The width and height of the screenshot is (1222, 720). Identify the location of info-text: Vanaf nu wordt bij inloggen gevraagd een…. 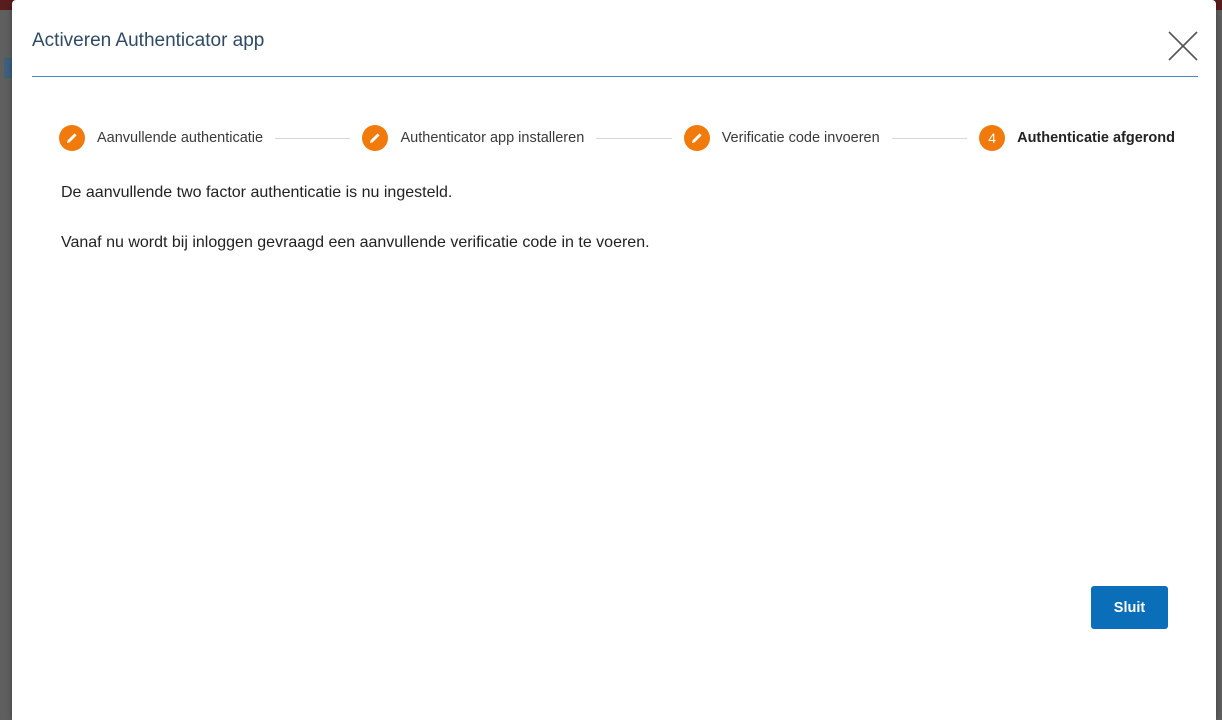
(355, 242).